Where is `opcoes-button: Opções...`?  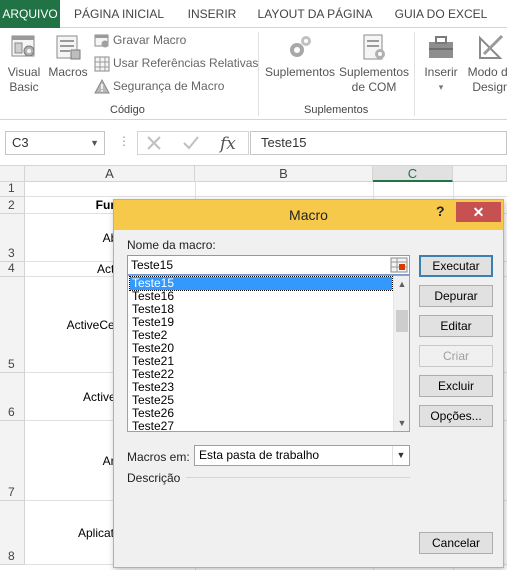 opcoes-button: Opções... is located at coordinates (456, 416).